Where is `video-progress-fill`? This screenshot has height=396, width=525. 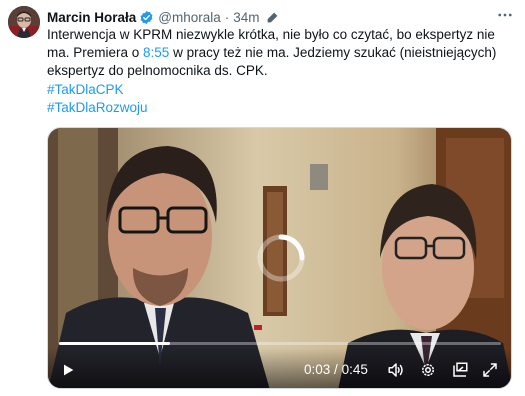
video-progress-fill is located at coordinates (114, 343).